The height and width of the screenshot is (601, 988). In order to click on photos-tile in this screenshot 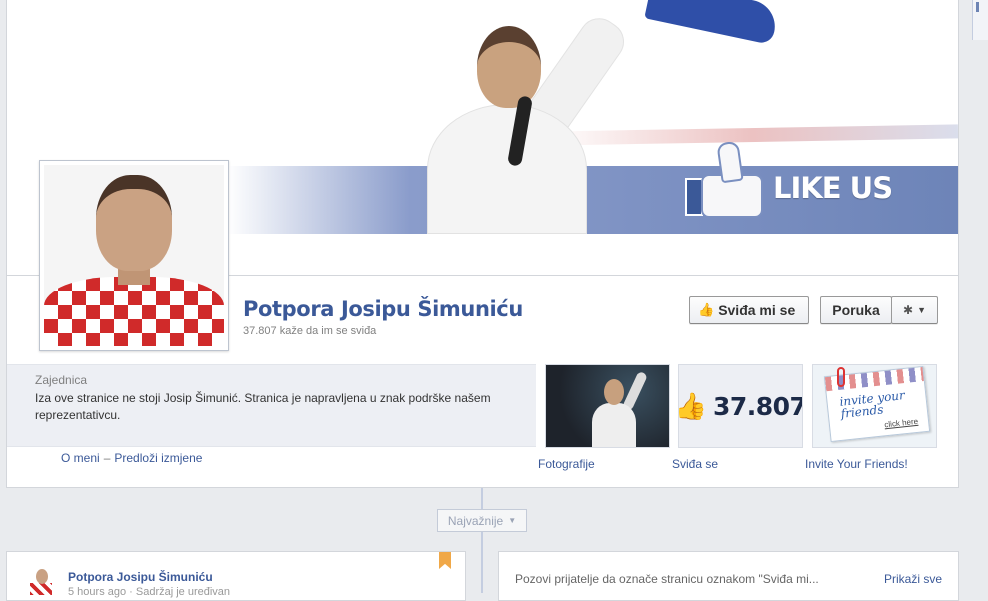, I will do `click(607, 406)`.